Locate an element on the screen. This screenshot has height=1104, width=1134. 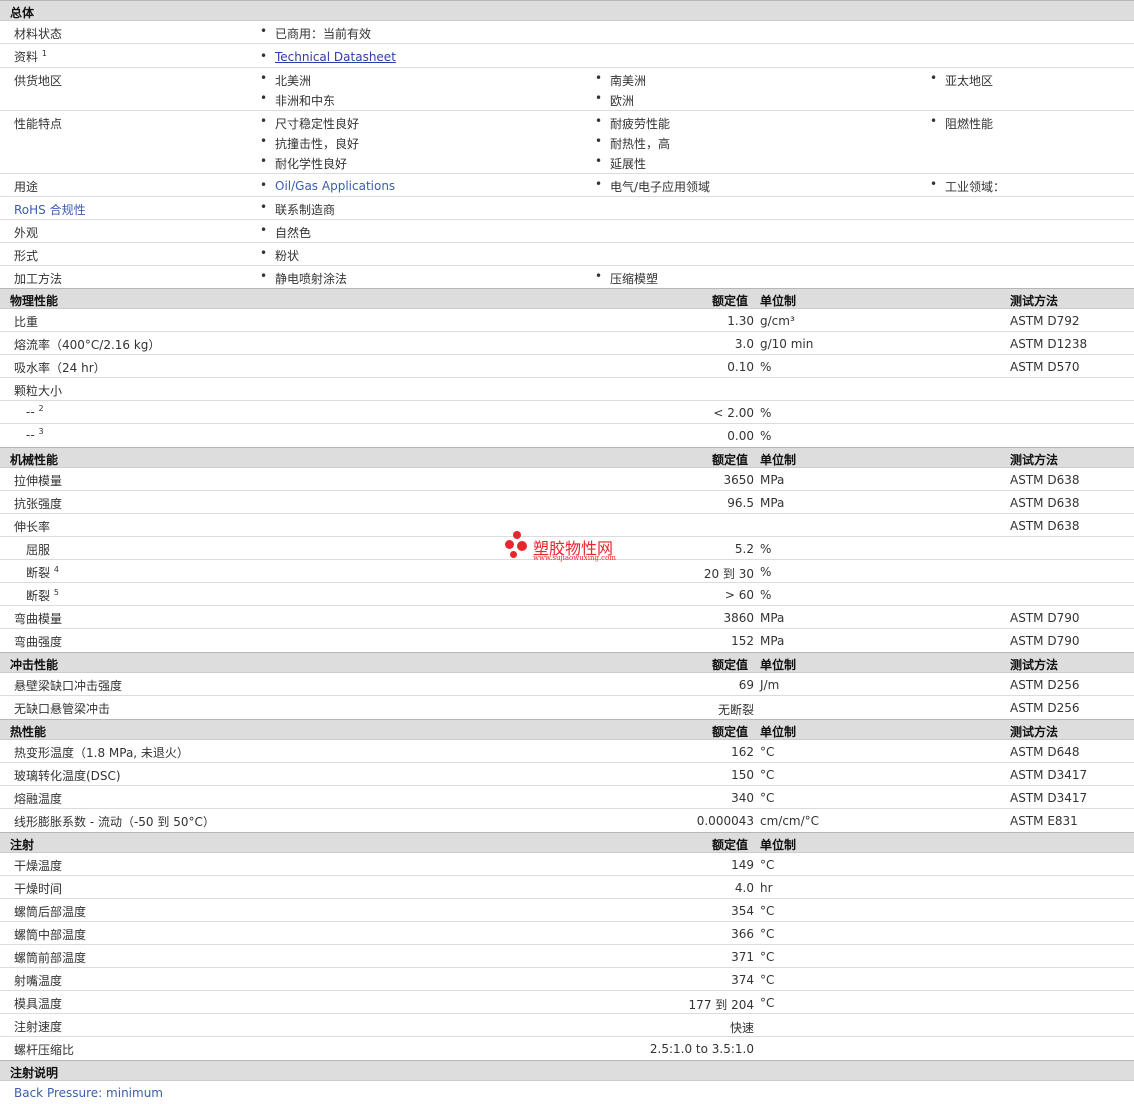
row-value: 366 is located at coordinates (742, 934).